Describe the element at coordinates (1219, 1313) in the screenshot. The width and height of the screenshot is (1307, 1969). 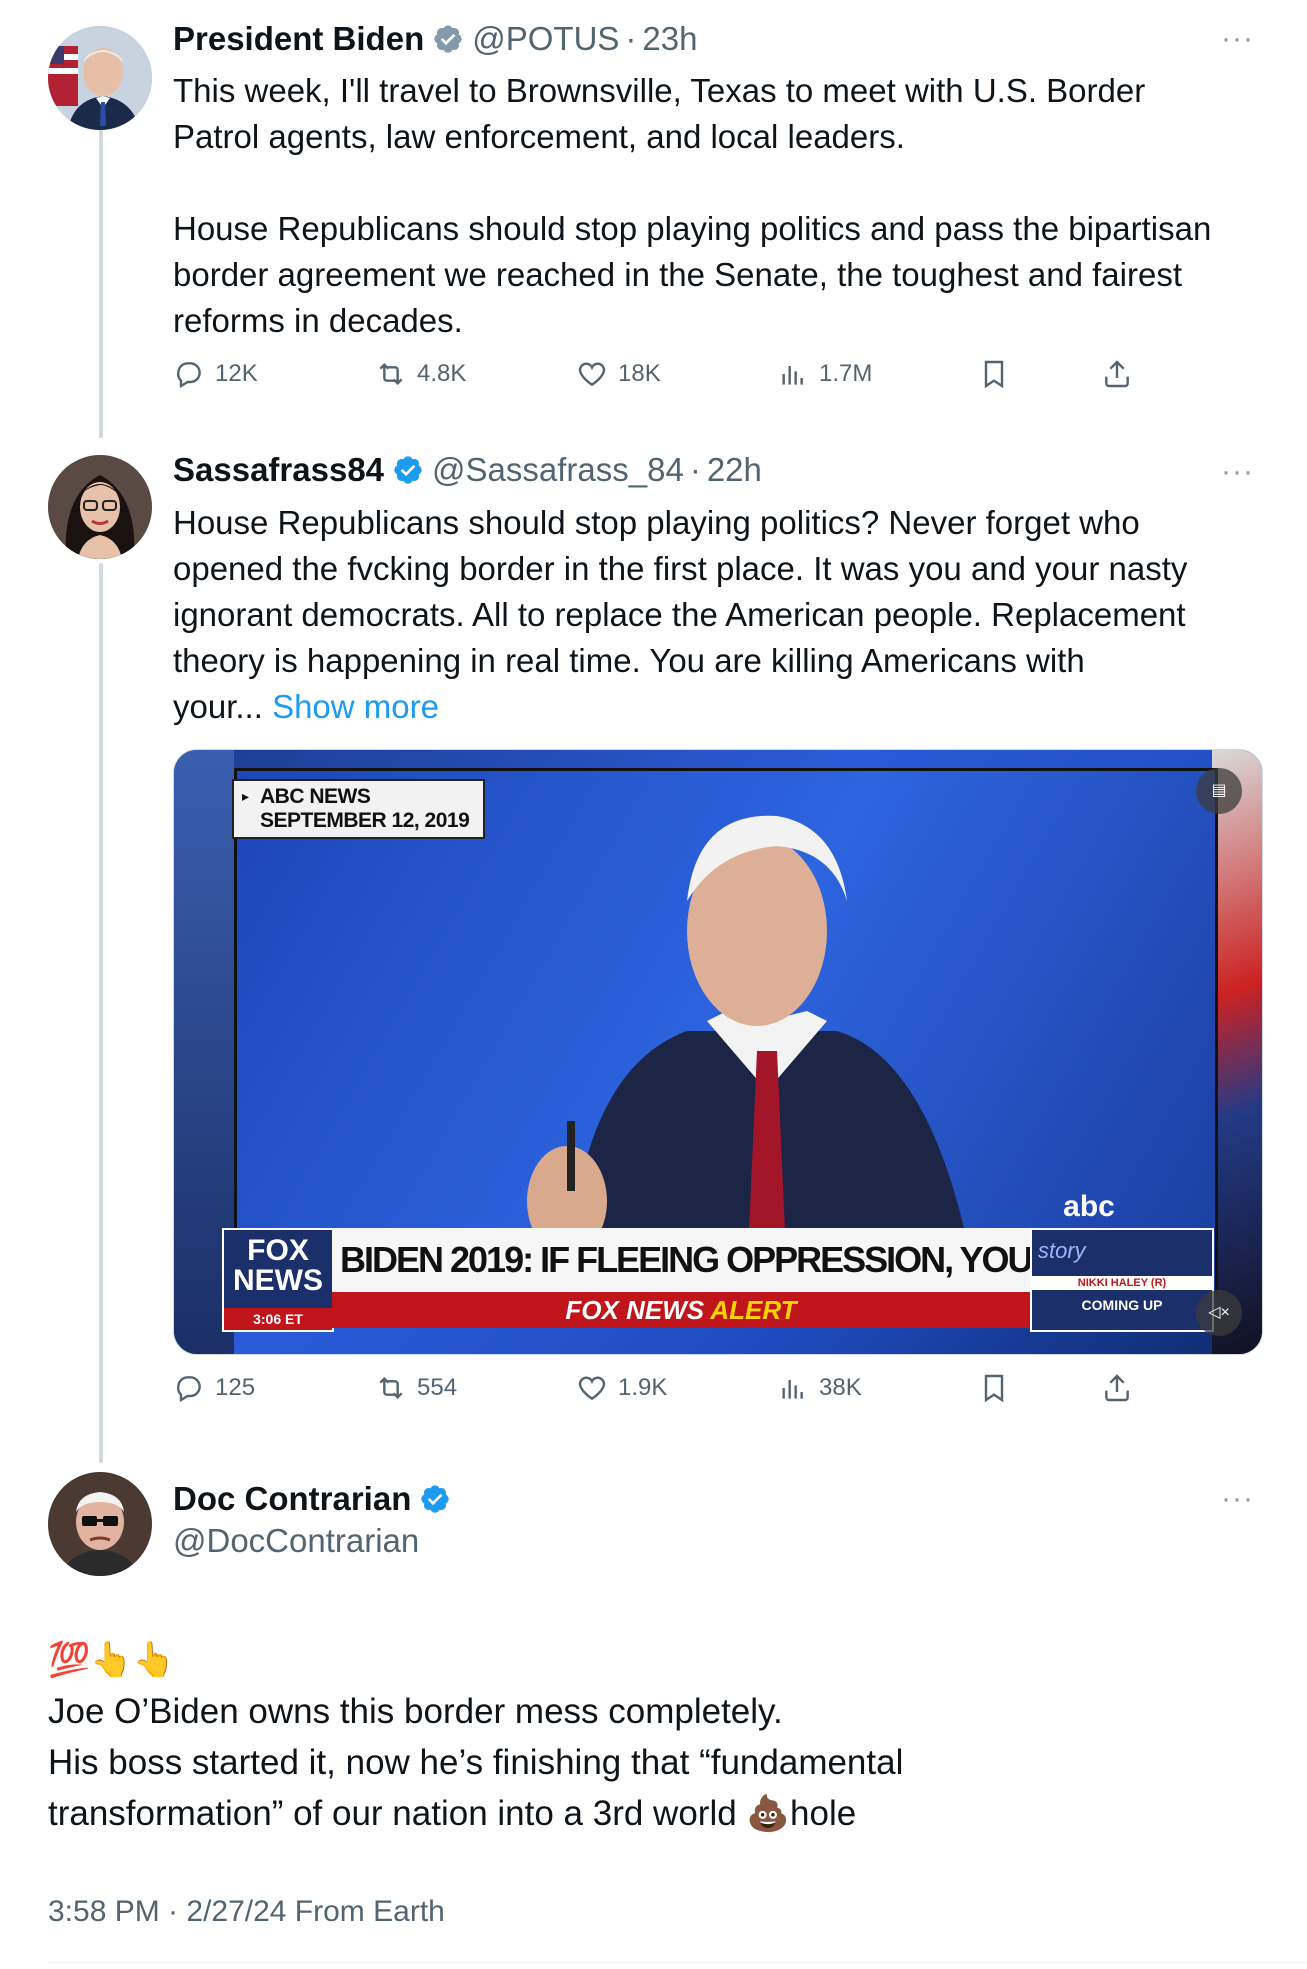
I see `mute-icon: ◁×` at that location.